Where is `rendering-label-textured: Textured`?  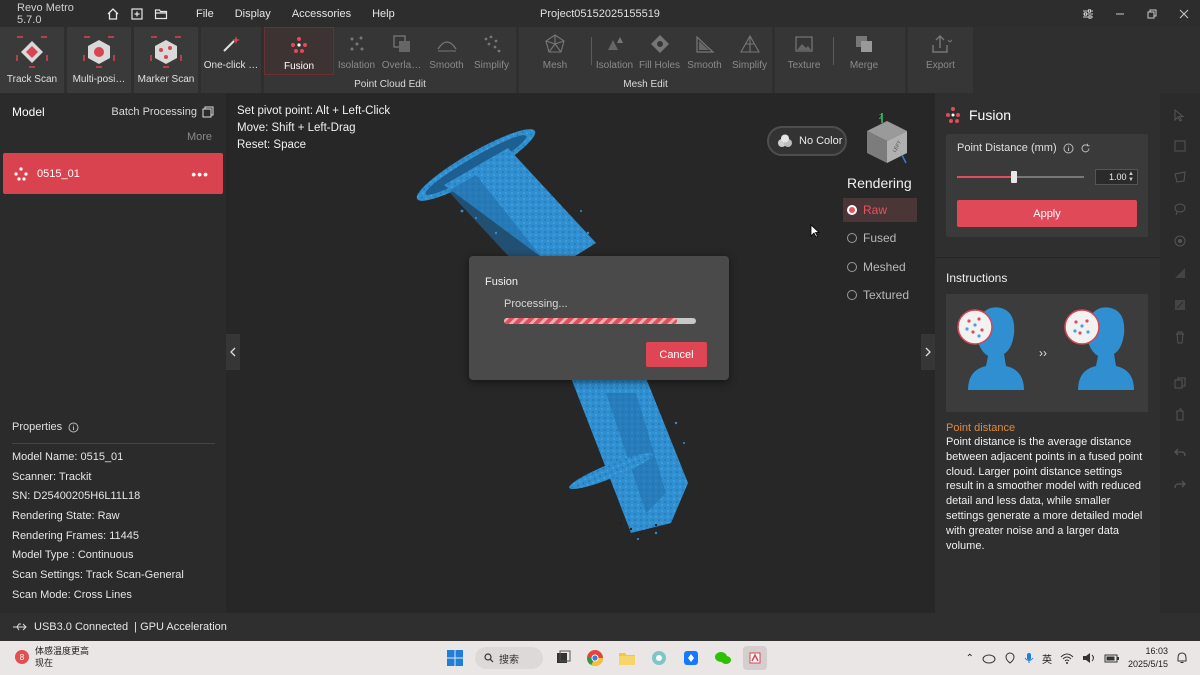 rendering-label-textured: Textured is located at coordinates (886, 295).